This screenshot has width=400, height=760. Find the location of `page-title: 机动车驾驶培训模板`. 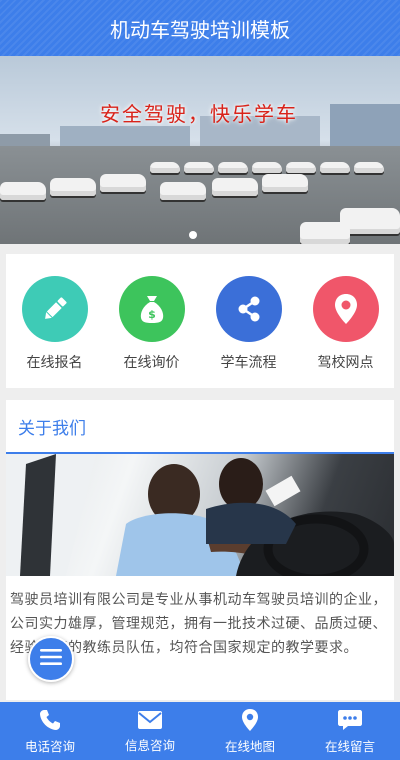

page-title: 机动车驾驶培训模板 is located at coordinates (200, 29).